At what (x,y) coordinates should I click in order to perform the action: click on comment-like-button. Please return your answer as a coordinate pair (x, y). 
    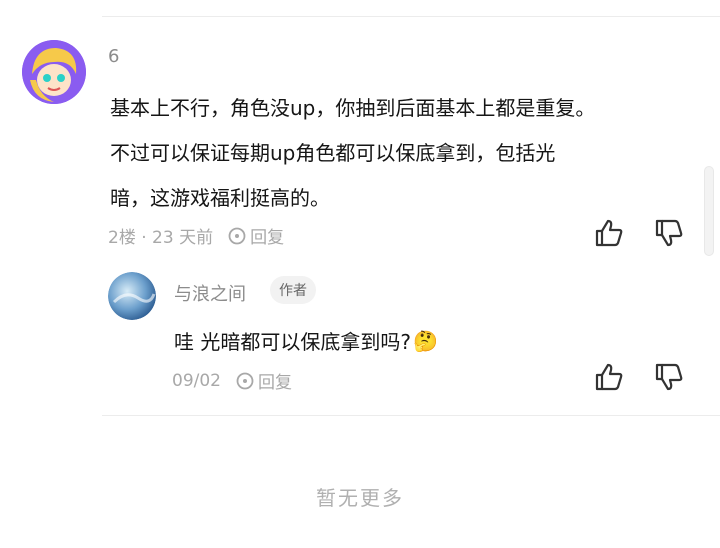
    Looking at the image, I should click on (609, 233).